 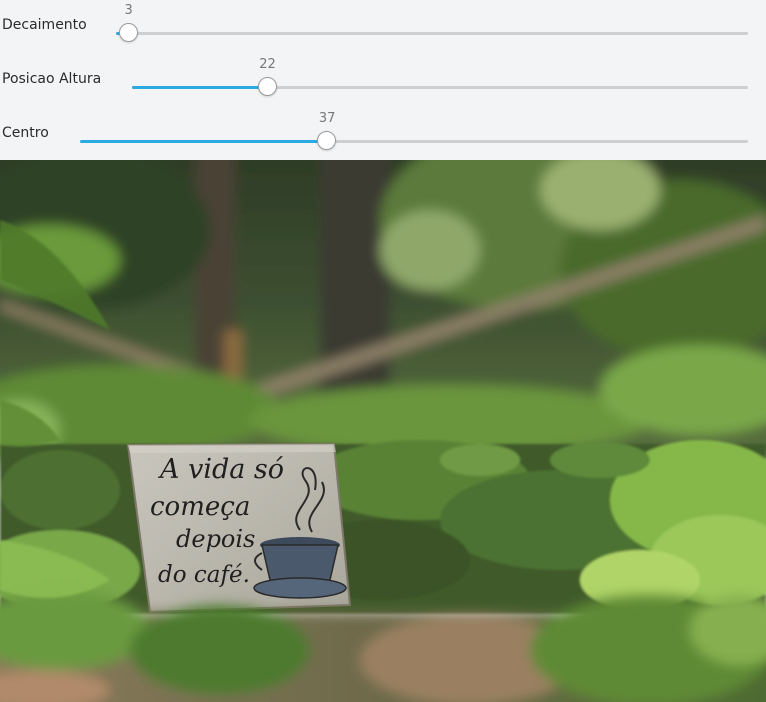 I want to click on slider-thumb-decaimento, so click(x=128, y=32).